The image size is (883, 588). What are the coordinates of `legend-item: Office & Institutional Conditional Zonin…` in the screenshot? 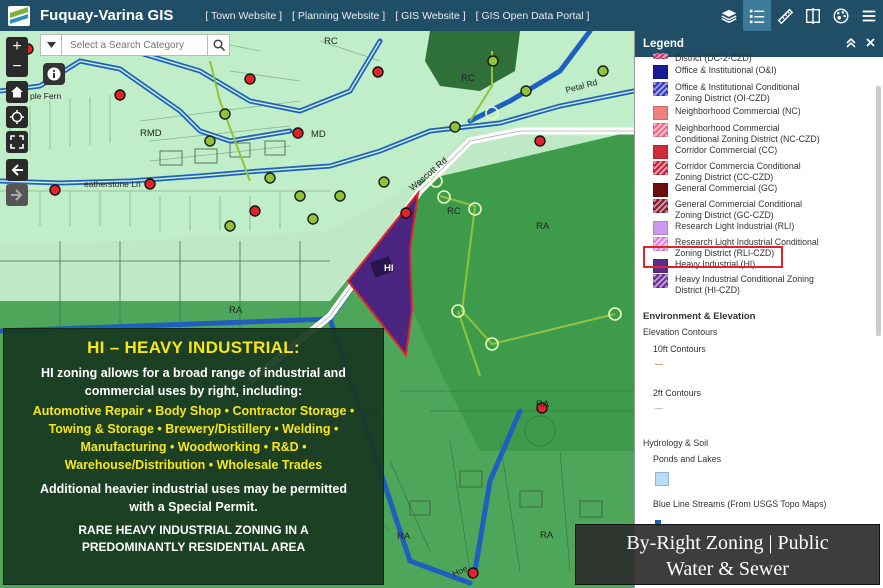 It's located at (739, 92).